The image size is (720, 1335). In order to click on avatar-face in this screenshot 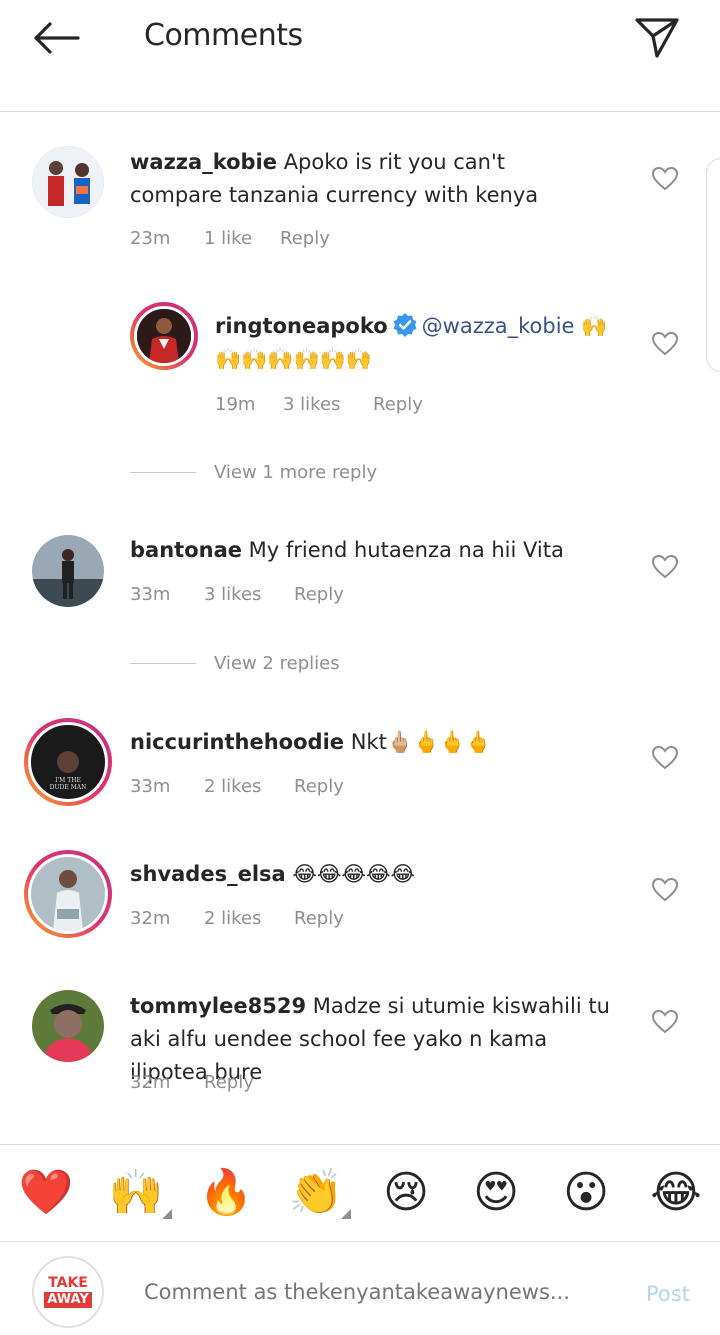, I will do `click(68, 762)`.